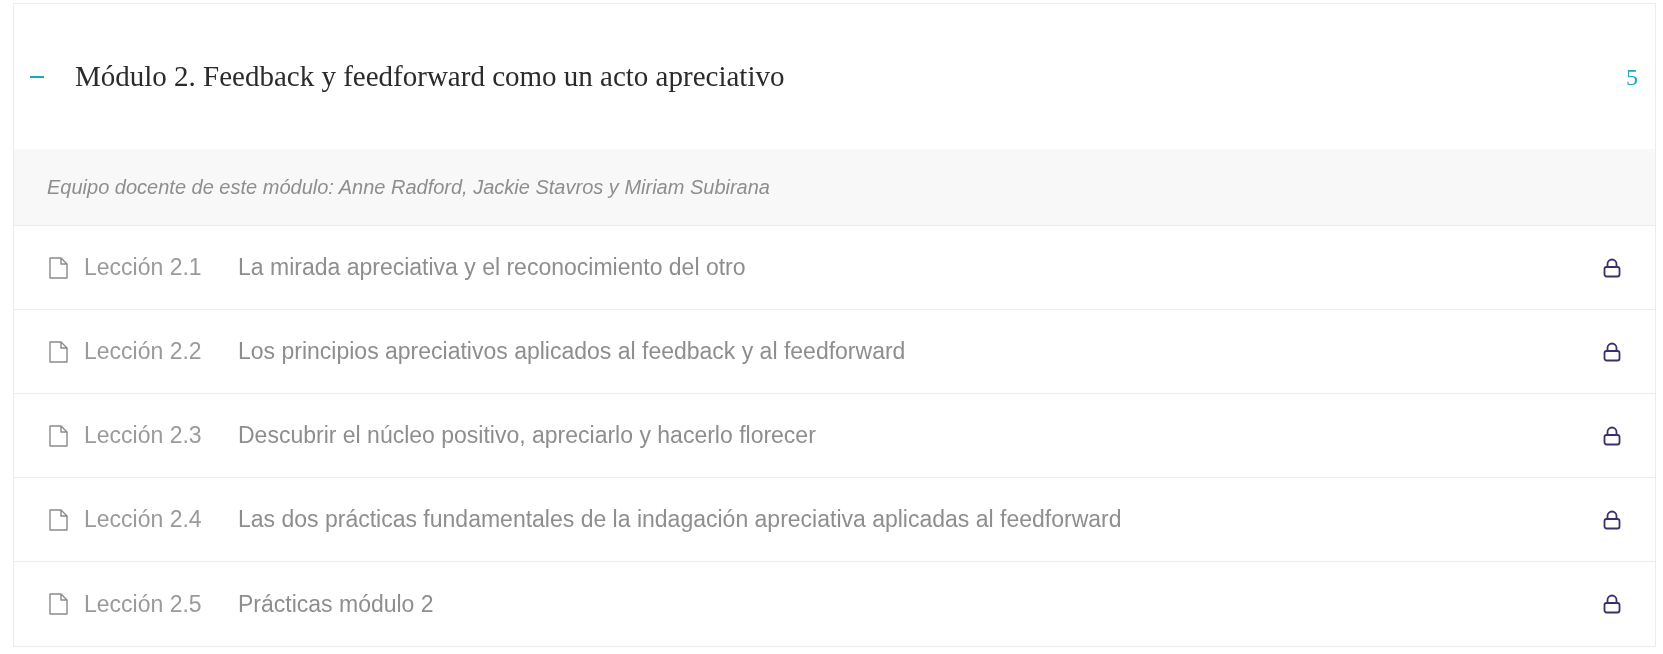 The height and width of the screenshot is (654, 1663). I want to click on lesson-number: Lección 2.2, so click(143, 352).